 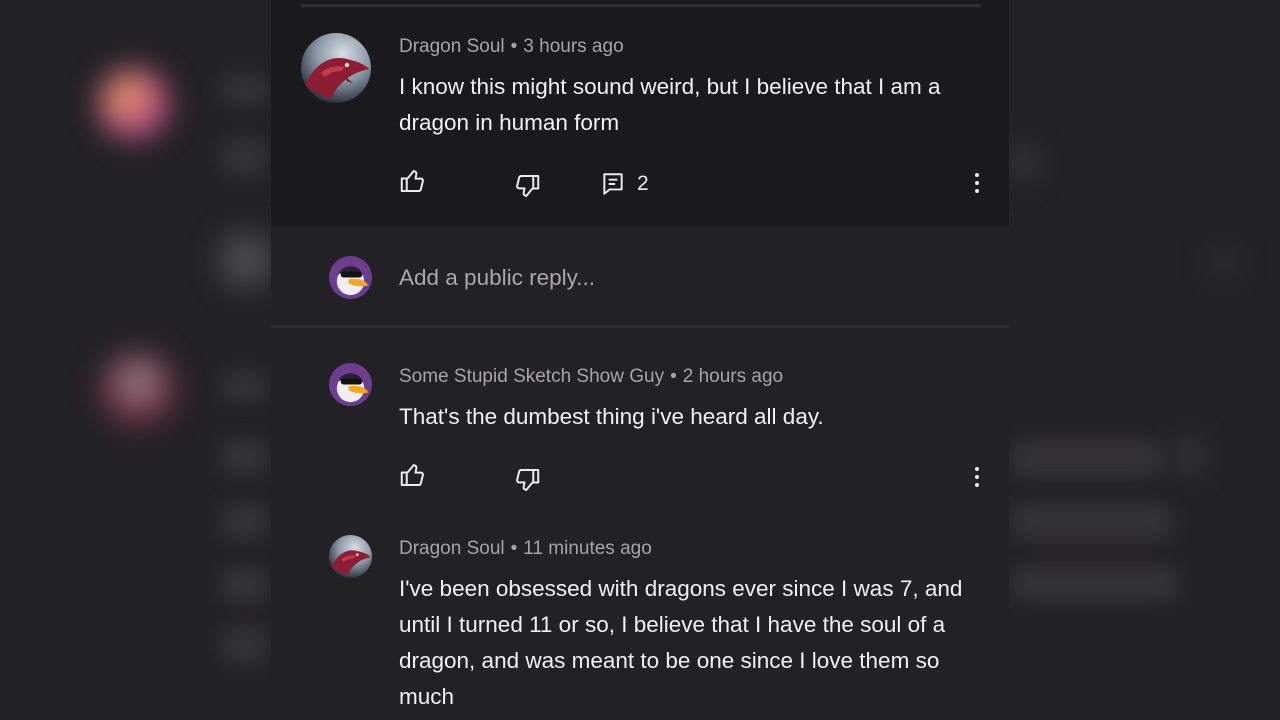 I want to click on reply-count: 2, so click(x=643, y=184).